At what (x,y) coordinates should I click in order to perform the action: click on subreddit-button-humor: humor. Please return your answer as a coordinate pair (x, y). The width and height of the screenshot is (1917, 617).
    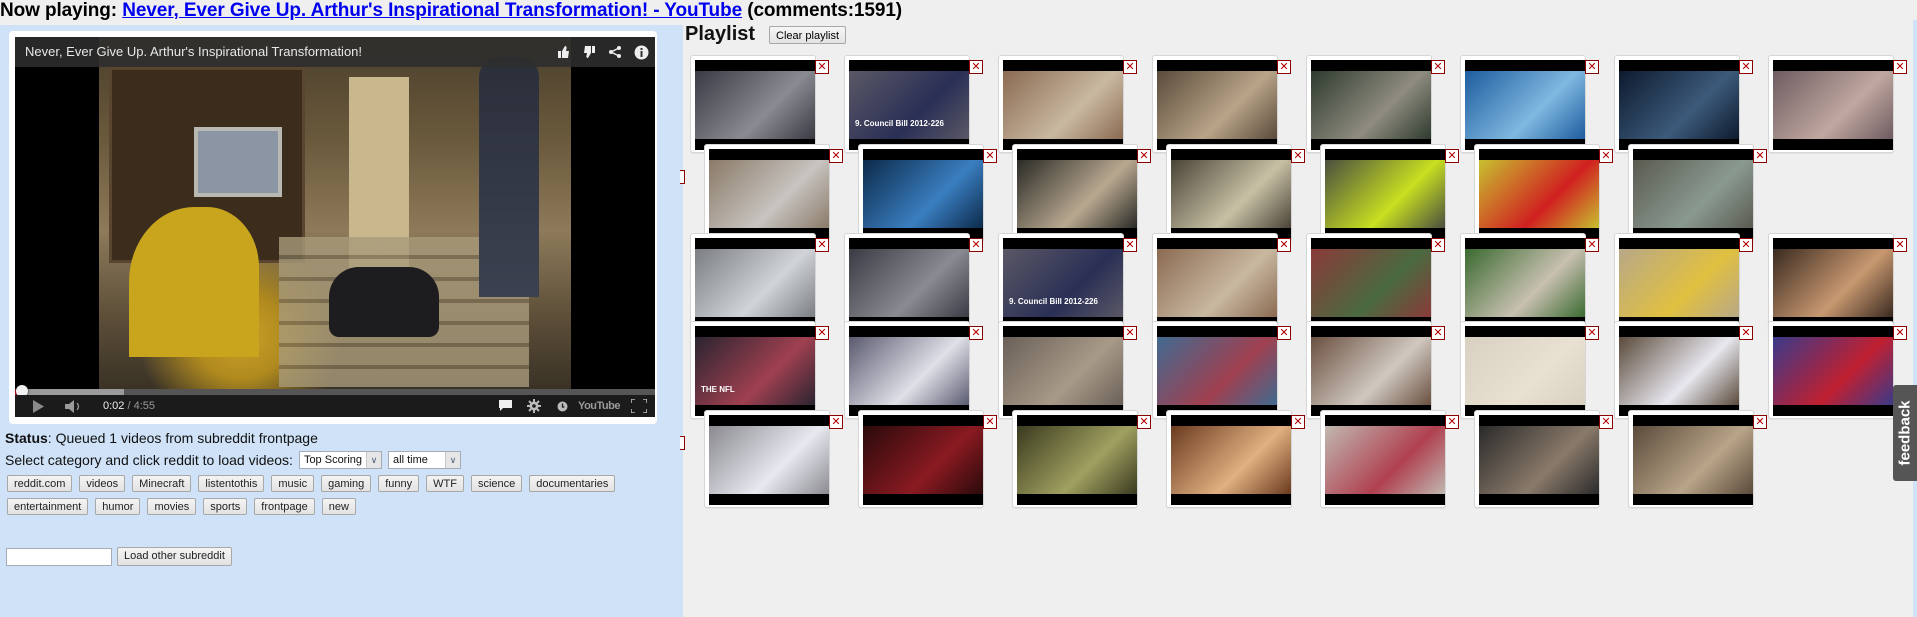
    Looking at the image, I should click on (118, 506).